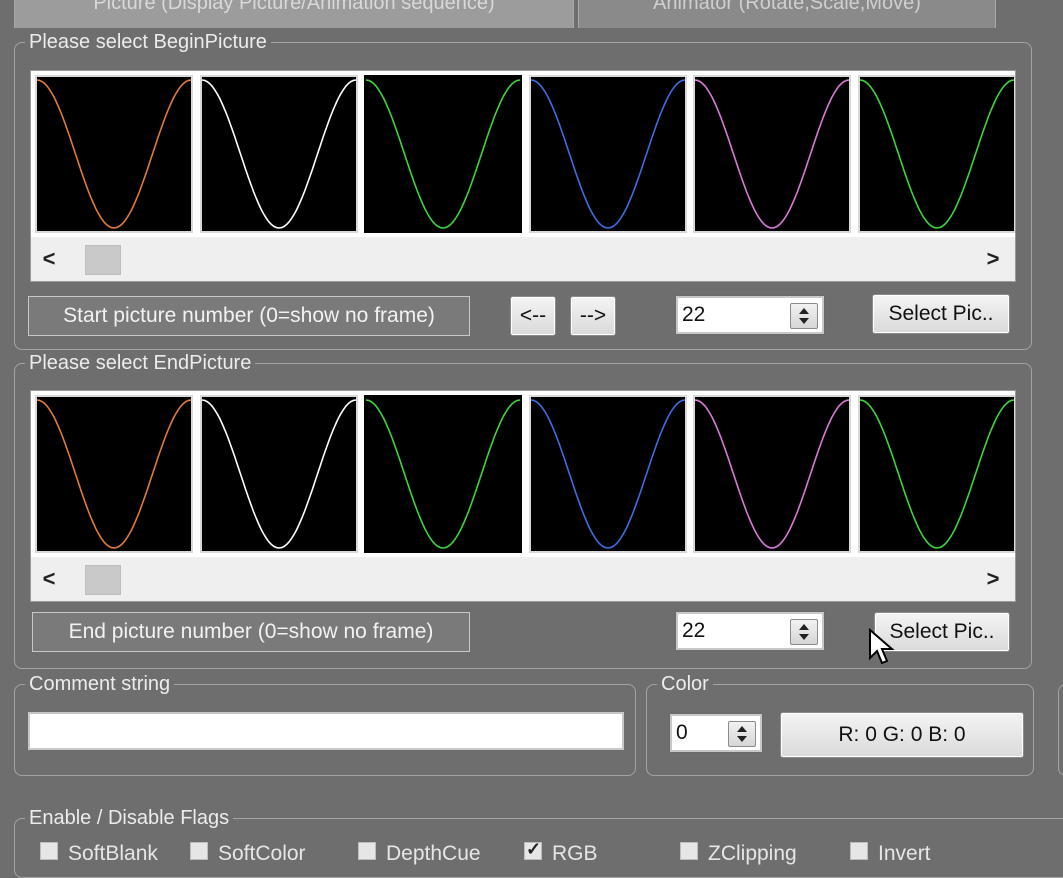 The width and height of the screenshot is (1063, 878). Describe the element at coordinates (902, 735) in the screenshot. I see `rgb-color-button: R: 0 G: 0 B: 0` at that location.